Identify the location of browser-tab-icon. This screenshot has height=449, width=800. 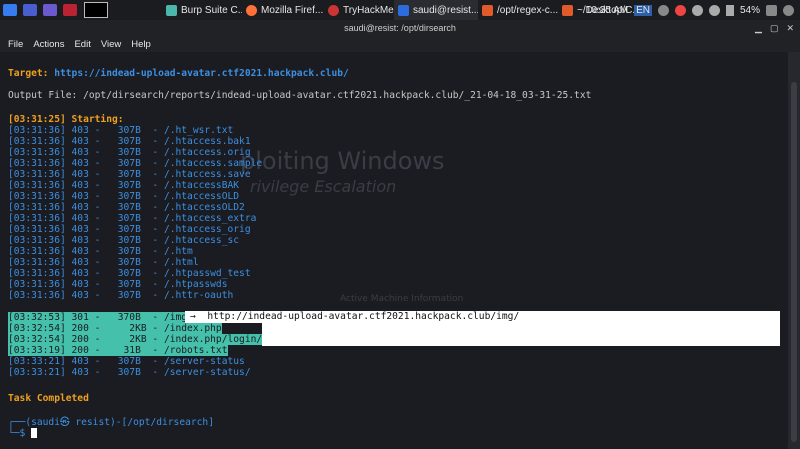
(333, 10).